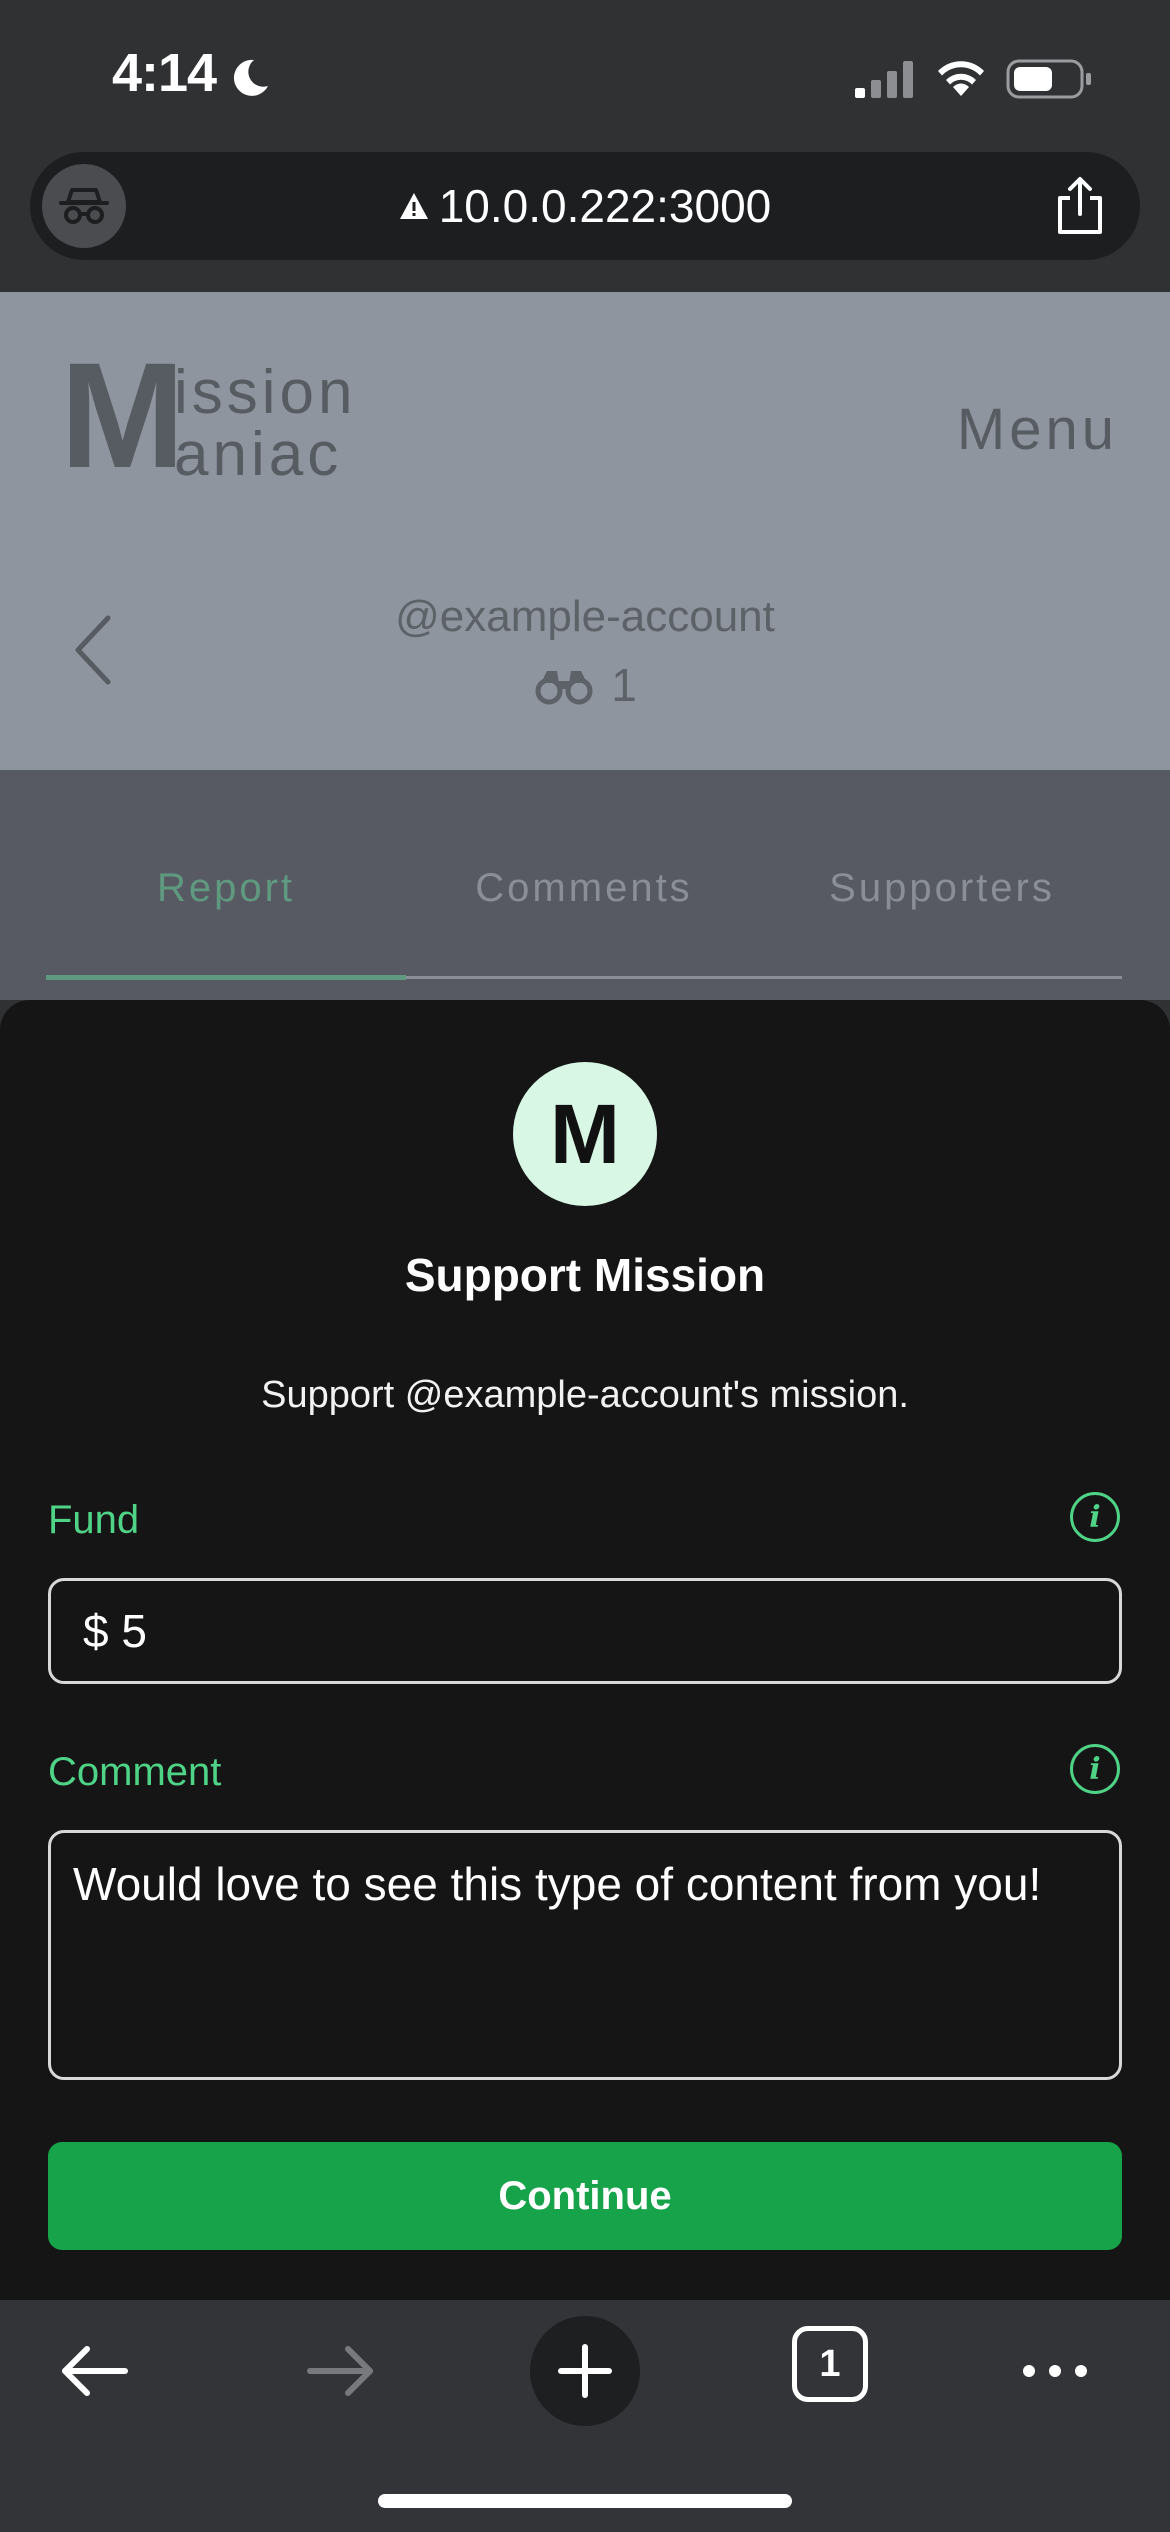 The height and width of the screenshot is (2532, 1170). What do you see at coordinates (585, 1134) in the screenshot?
I see `avatar: M` at bounding box center [585, 1134].